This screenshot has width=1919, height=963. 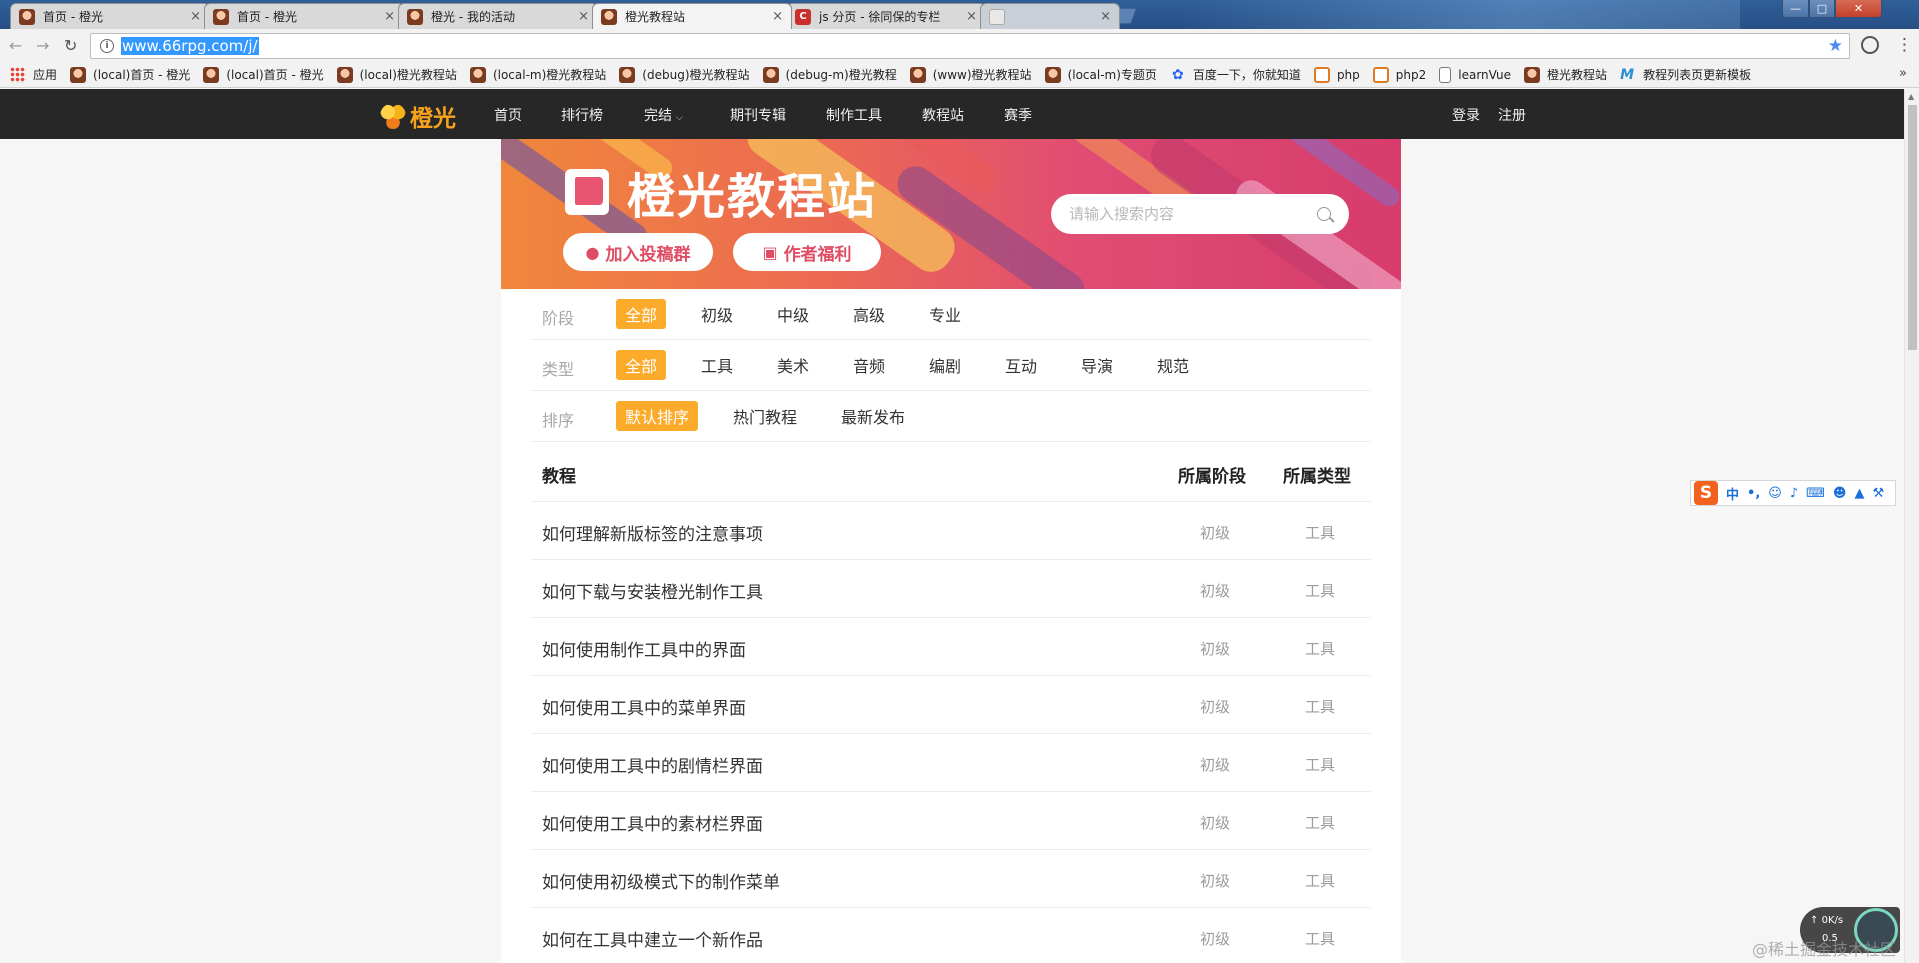 What do you see at coordinates (854, 115) in the screenshot?
I see `nav-tools: 制作工具` at bounding box center [854, 115].